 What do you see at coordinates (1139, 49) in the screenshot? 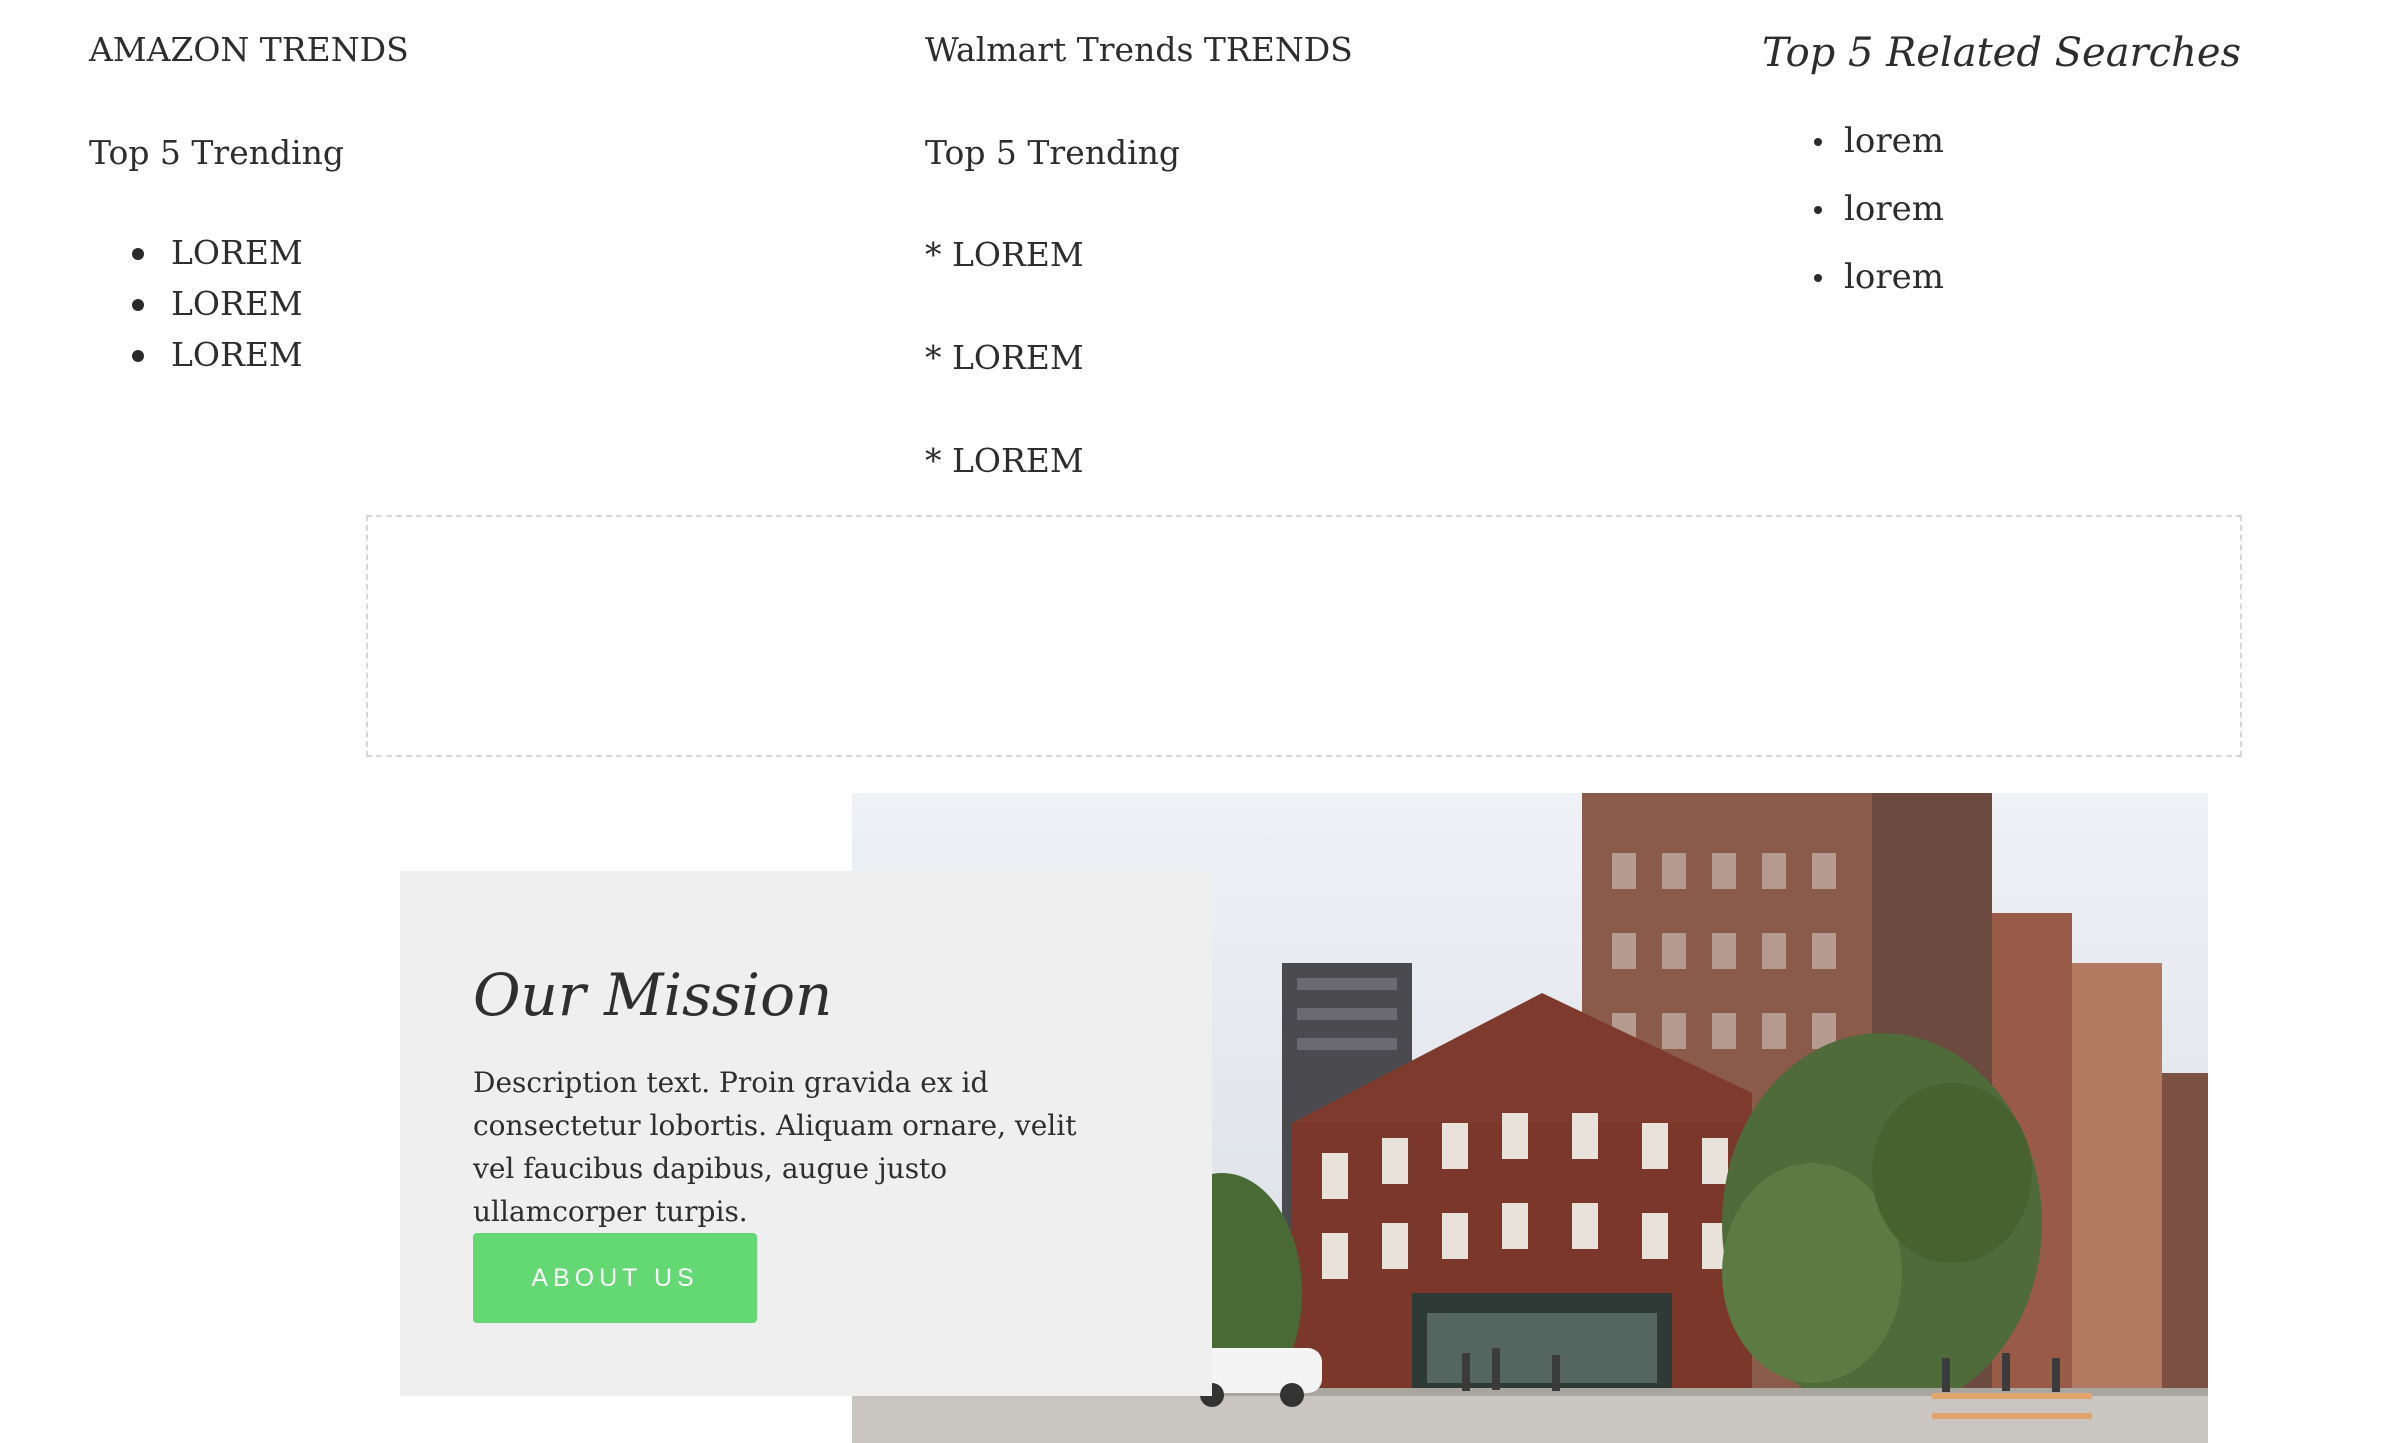
I see `walmart-trends-heading: Walmart Trends TRENDS` at bounding box center [1139, 49].